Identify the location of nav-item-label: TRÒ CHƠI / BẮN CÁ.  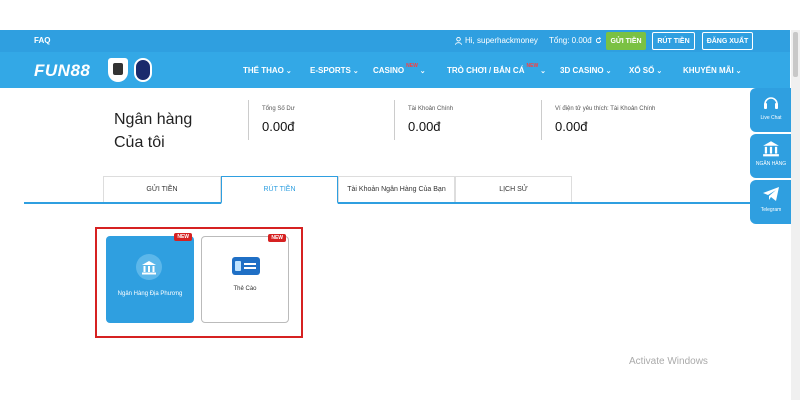
(486, 70).